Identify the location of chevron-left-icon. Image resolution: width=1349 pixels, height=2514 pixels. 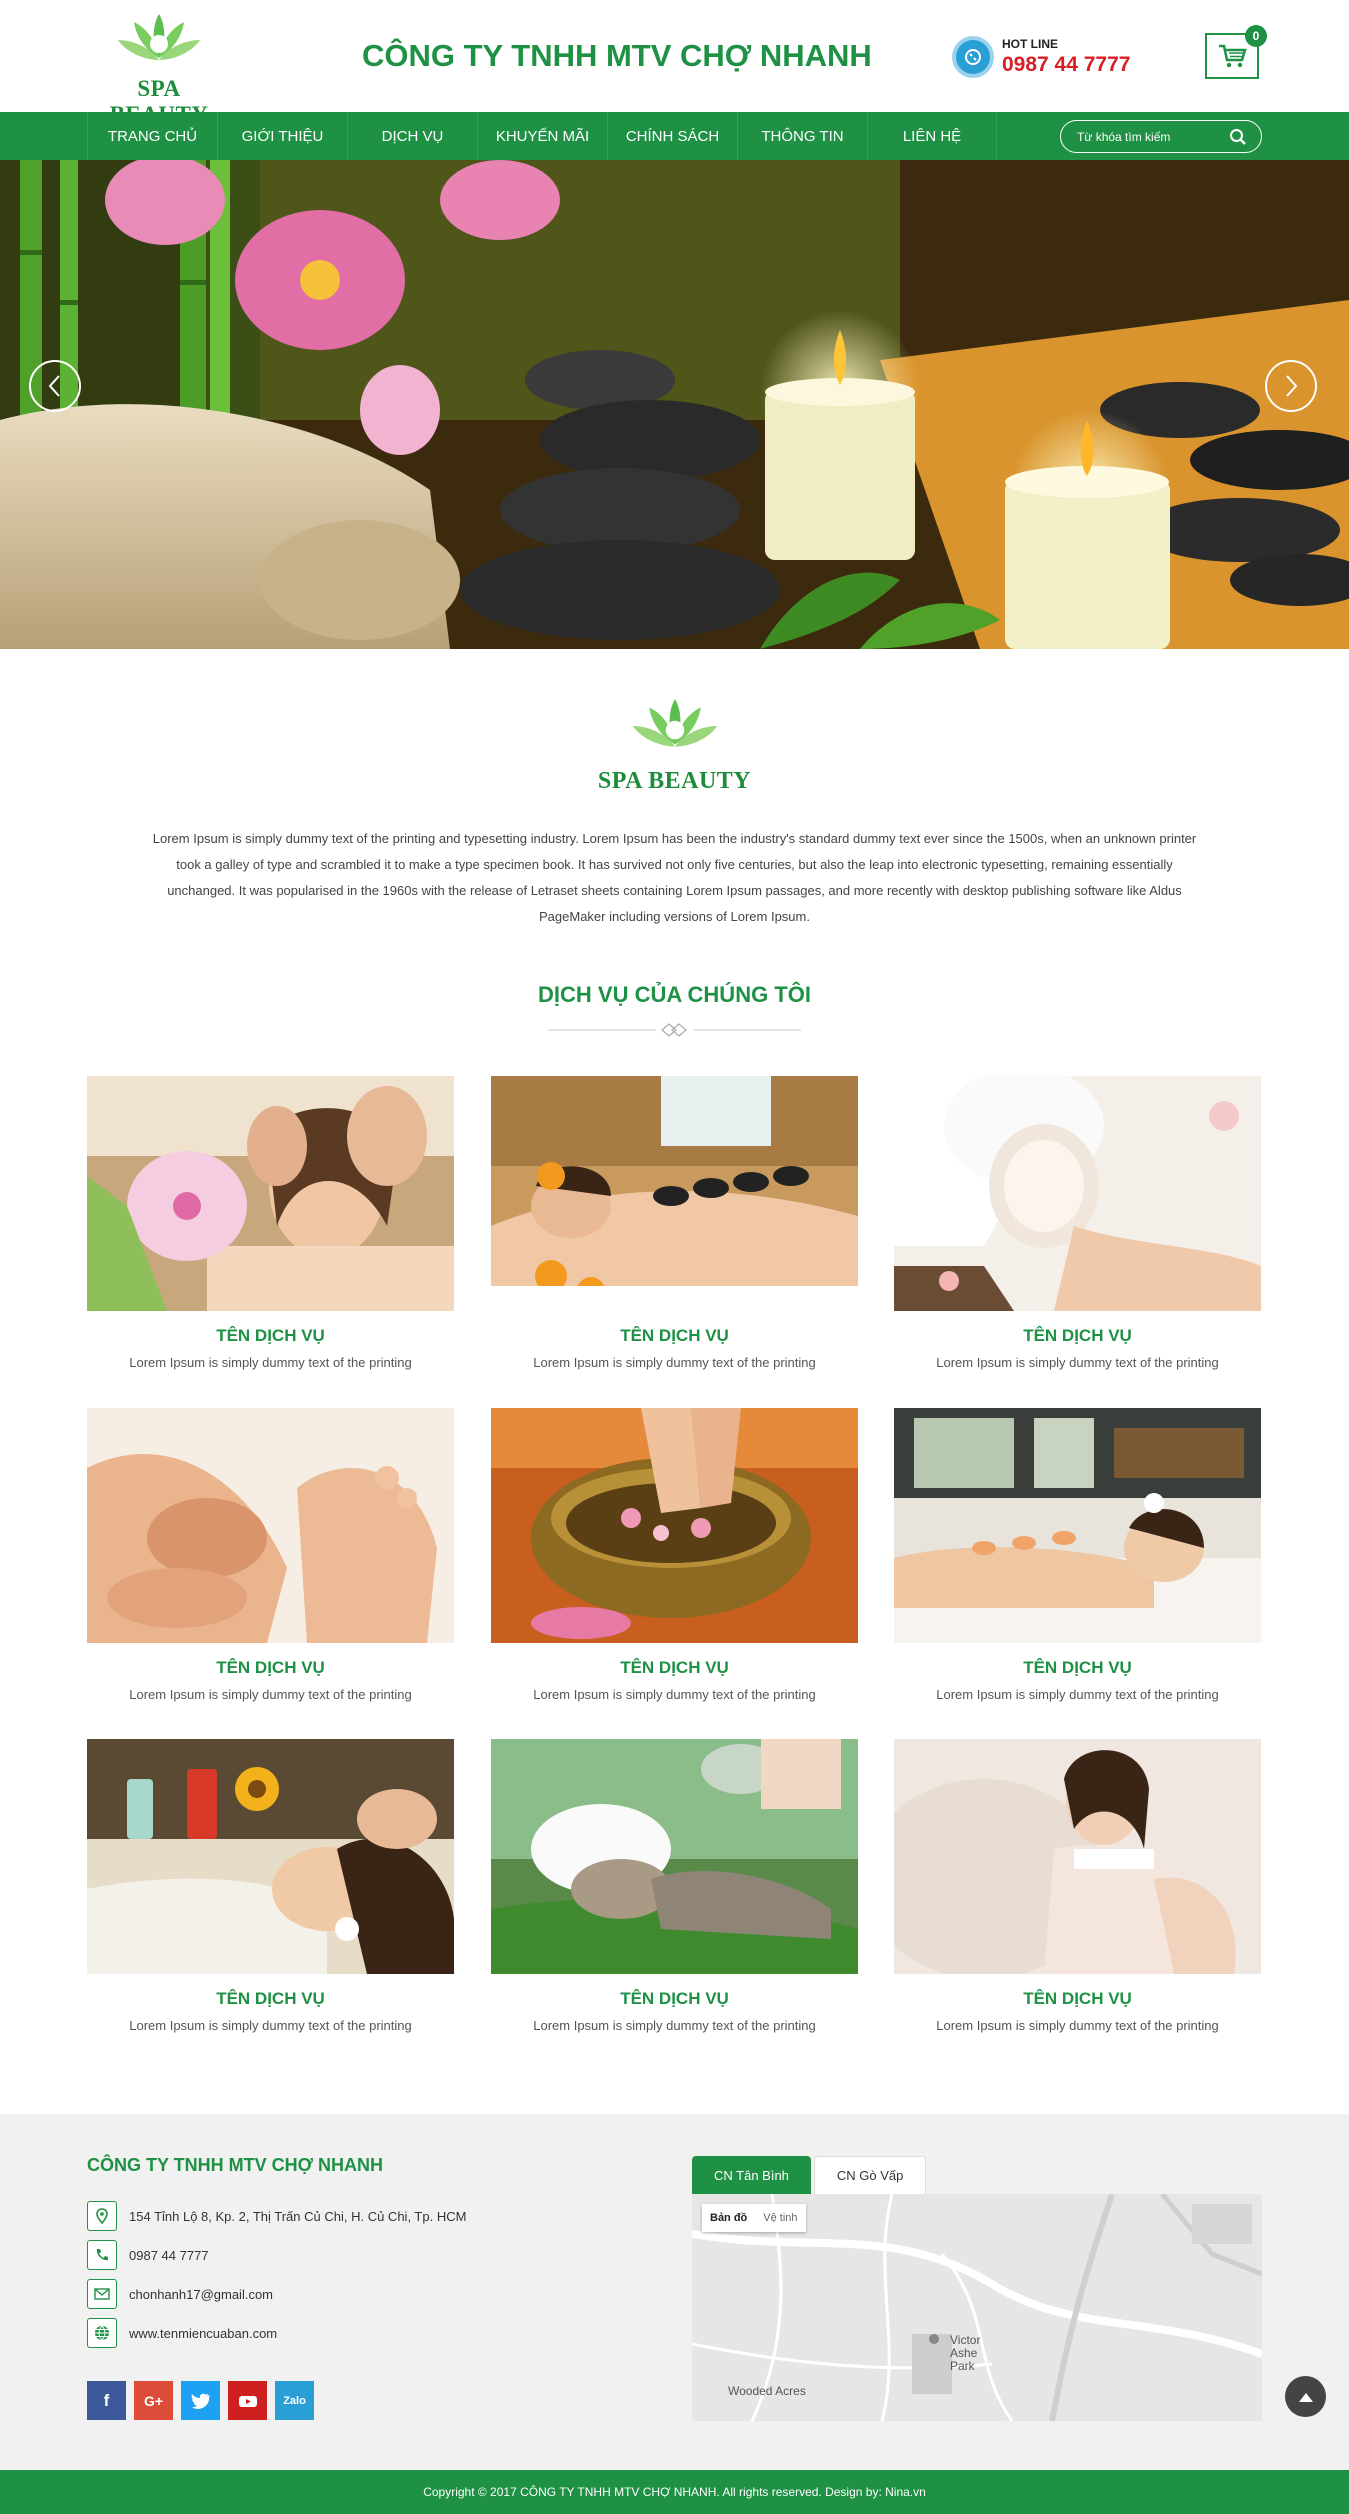
(54, 386).